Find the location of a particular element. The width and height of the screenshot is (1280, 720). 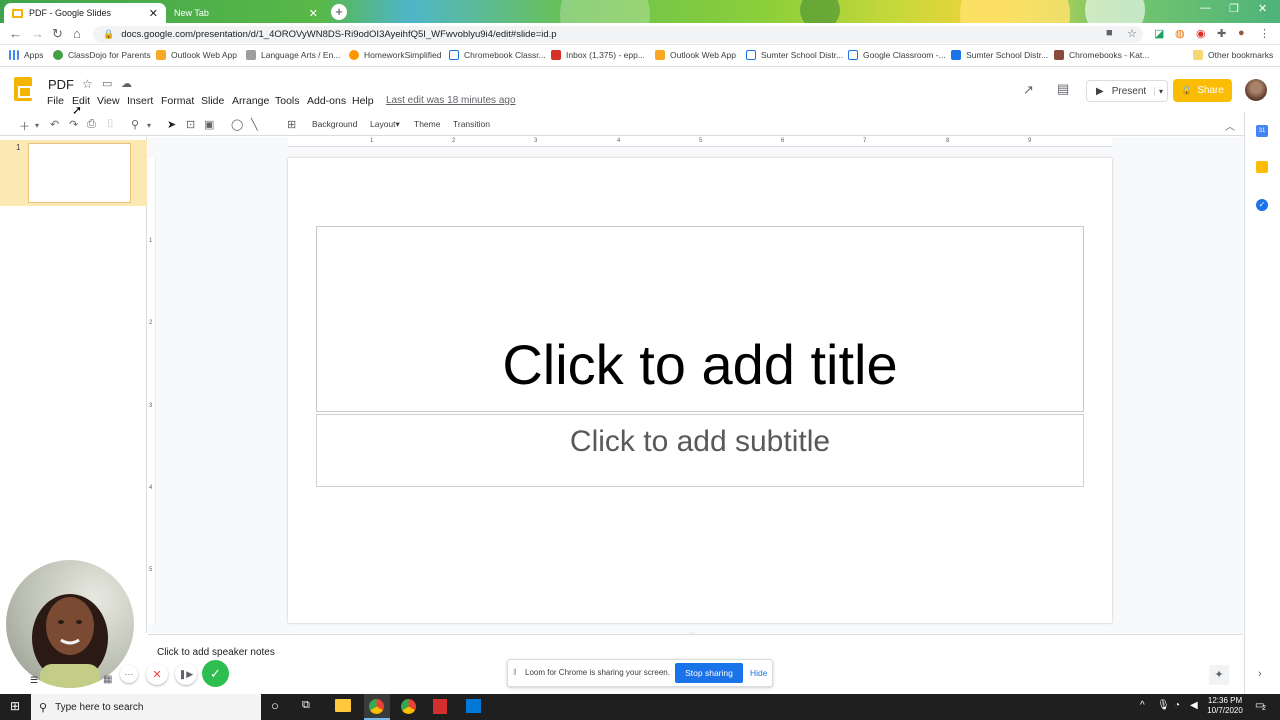

menu-tools: Tools is located at coordinates (287, 101).